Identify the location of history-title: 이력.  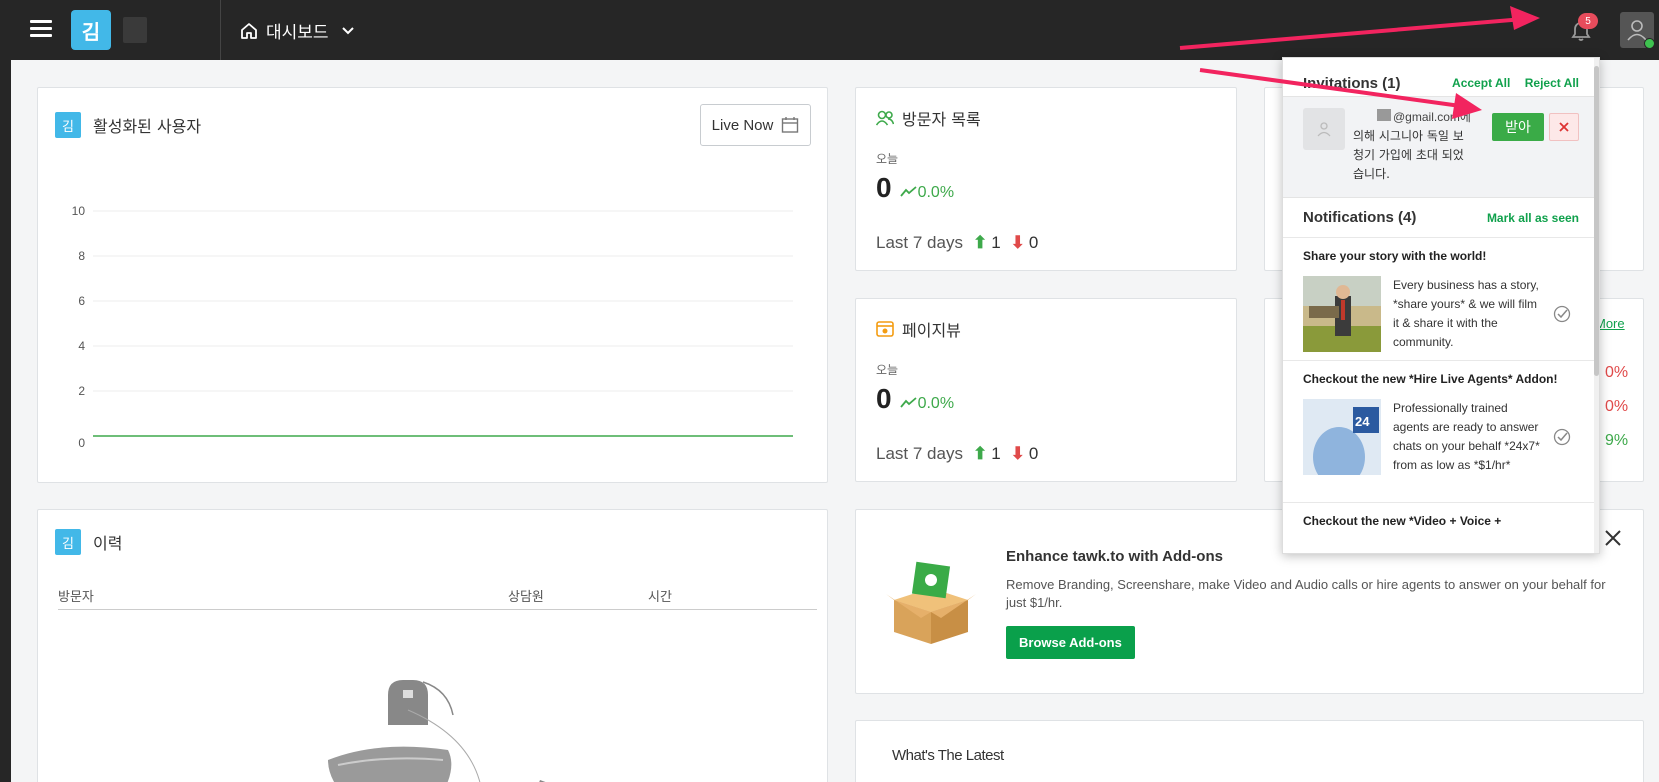
(108, 543).